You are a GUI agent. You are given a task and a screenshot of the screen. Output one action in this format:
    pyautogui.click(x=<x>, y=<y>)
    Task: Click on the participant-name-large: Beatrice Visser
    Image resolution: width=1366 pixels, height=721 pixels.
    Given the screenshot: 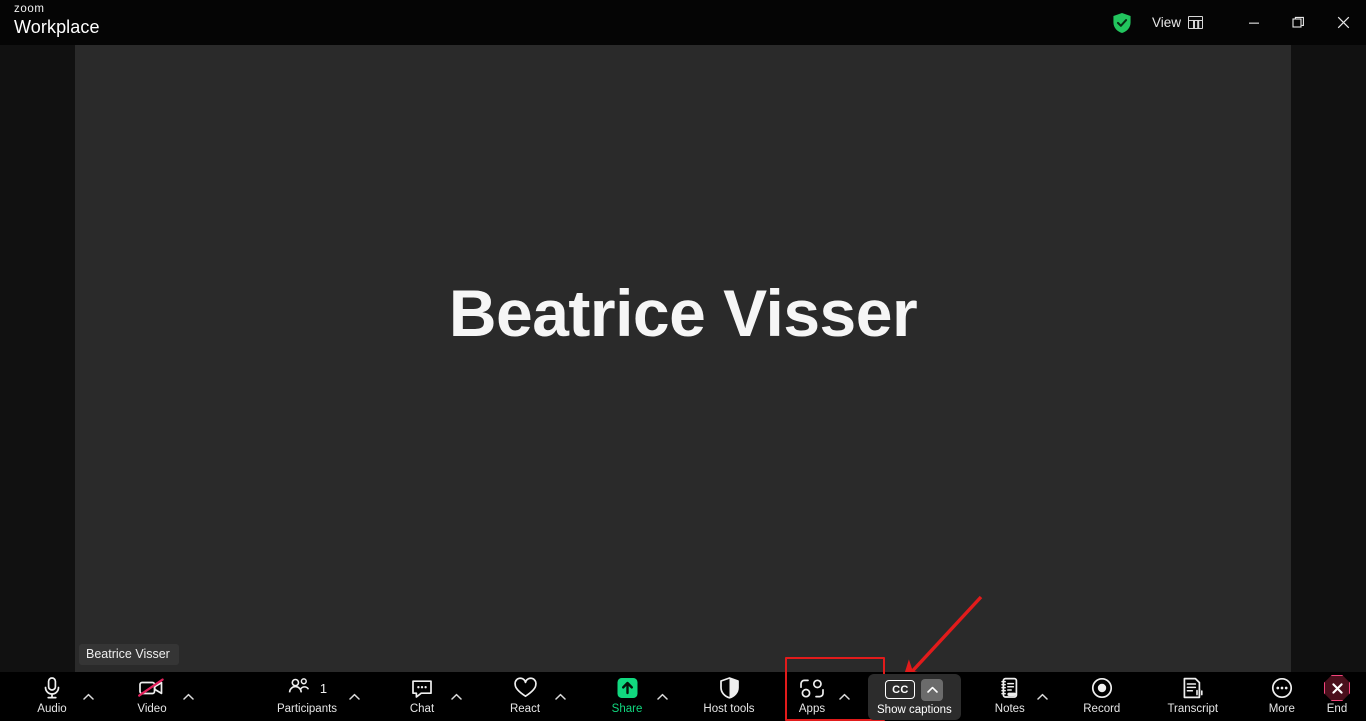 What is the action you would take?
    pyautogui.click(x=683, y=313)
    